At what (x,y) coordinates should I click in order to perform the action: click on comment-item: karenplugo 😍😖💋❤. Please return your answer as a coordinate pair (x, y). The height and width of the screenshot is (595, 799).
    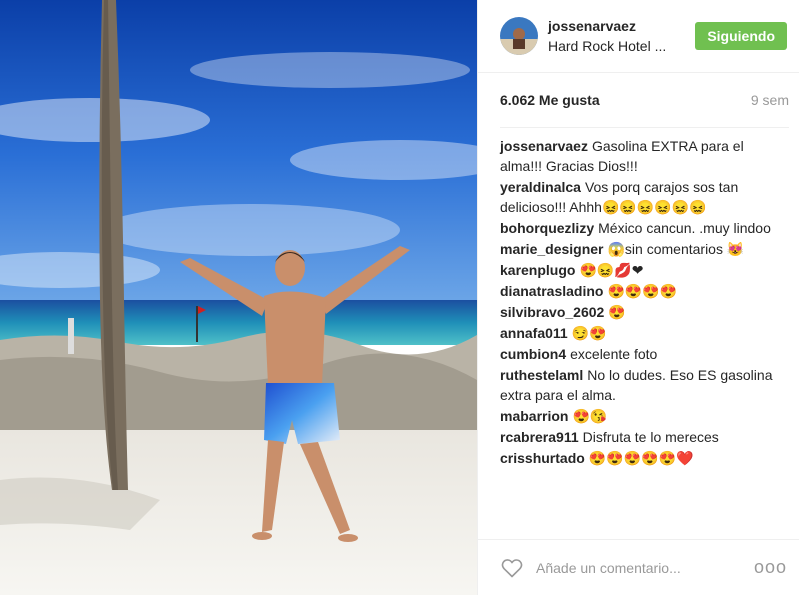
    Looking at the image, I should click on (643, 270).